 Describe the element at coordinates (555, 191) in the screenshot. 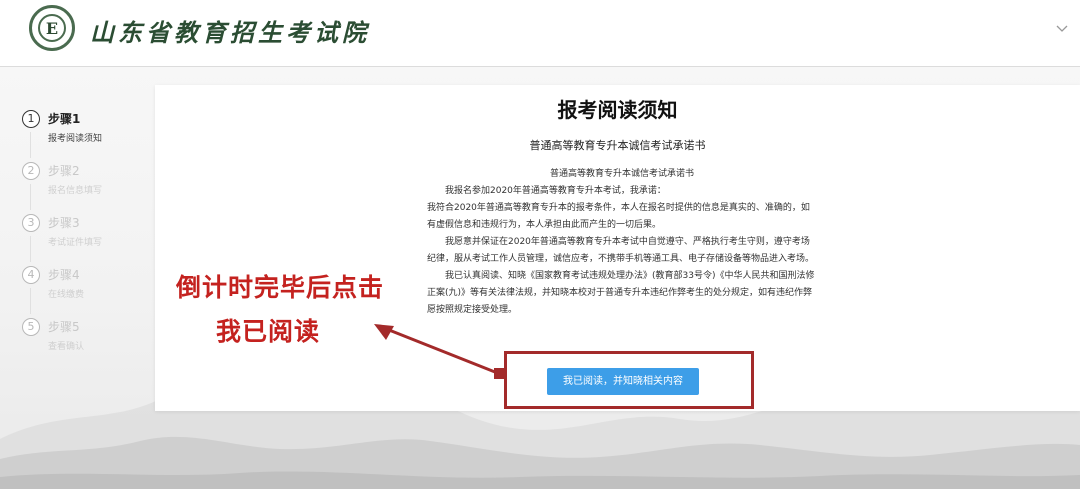

I see `pledge-paragraph: 我报名参加2020年普通高等教育专升本考试，我承诺：` at that location.